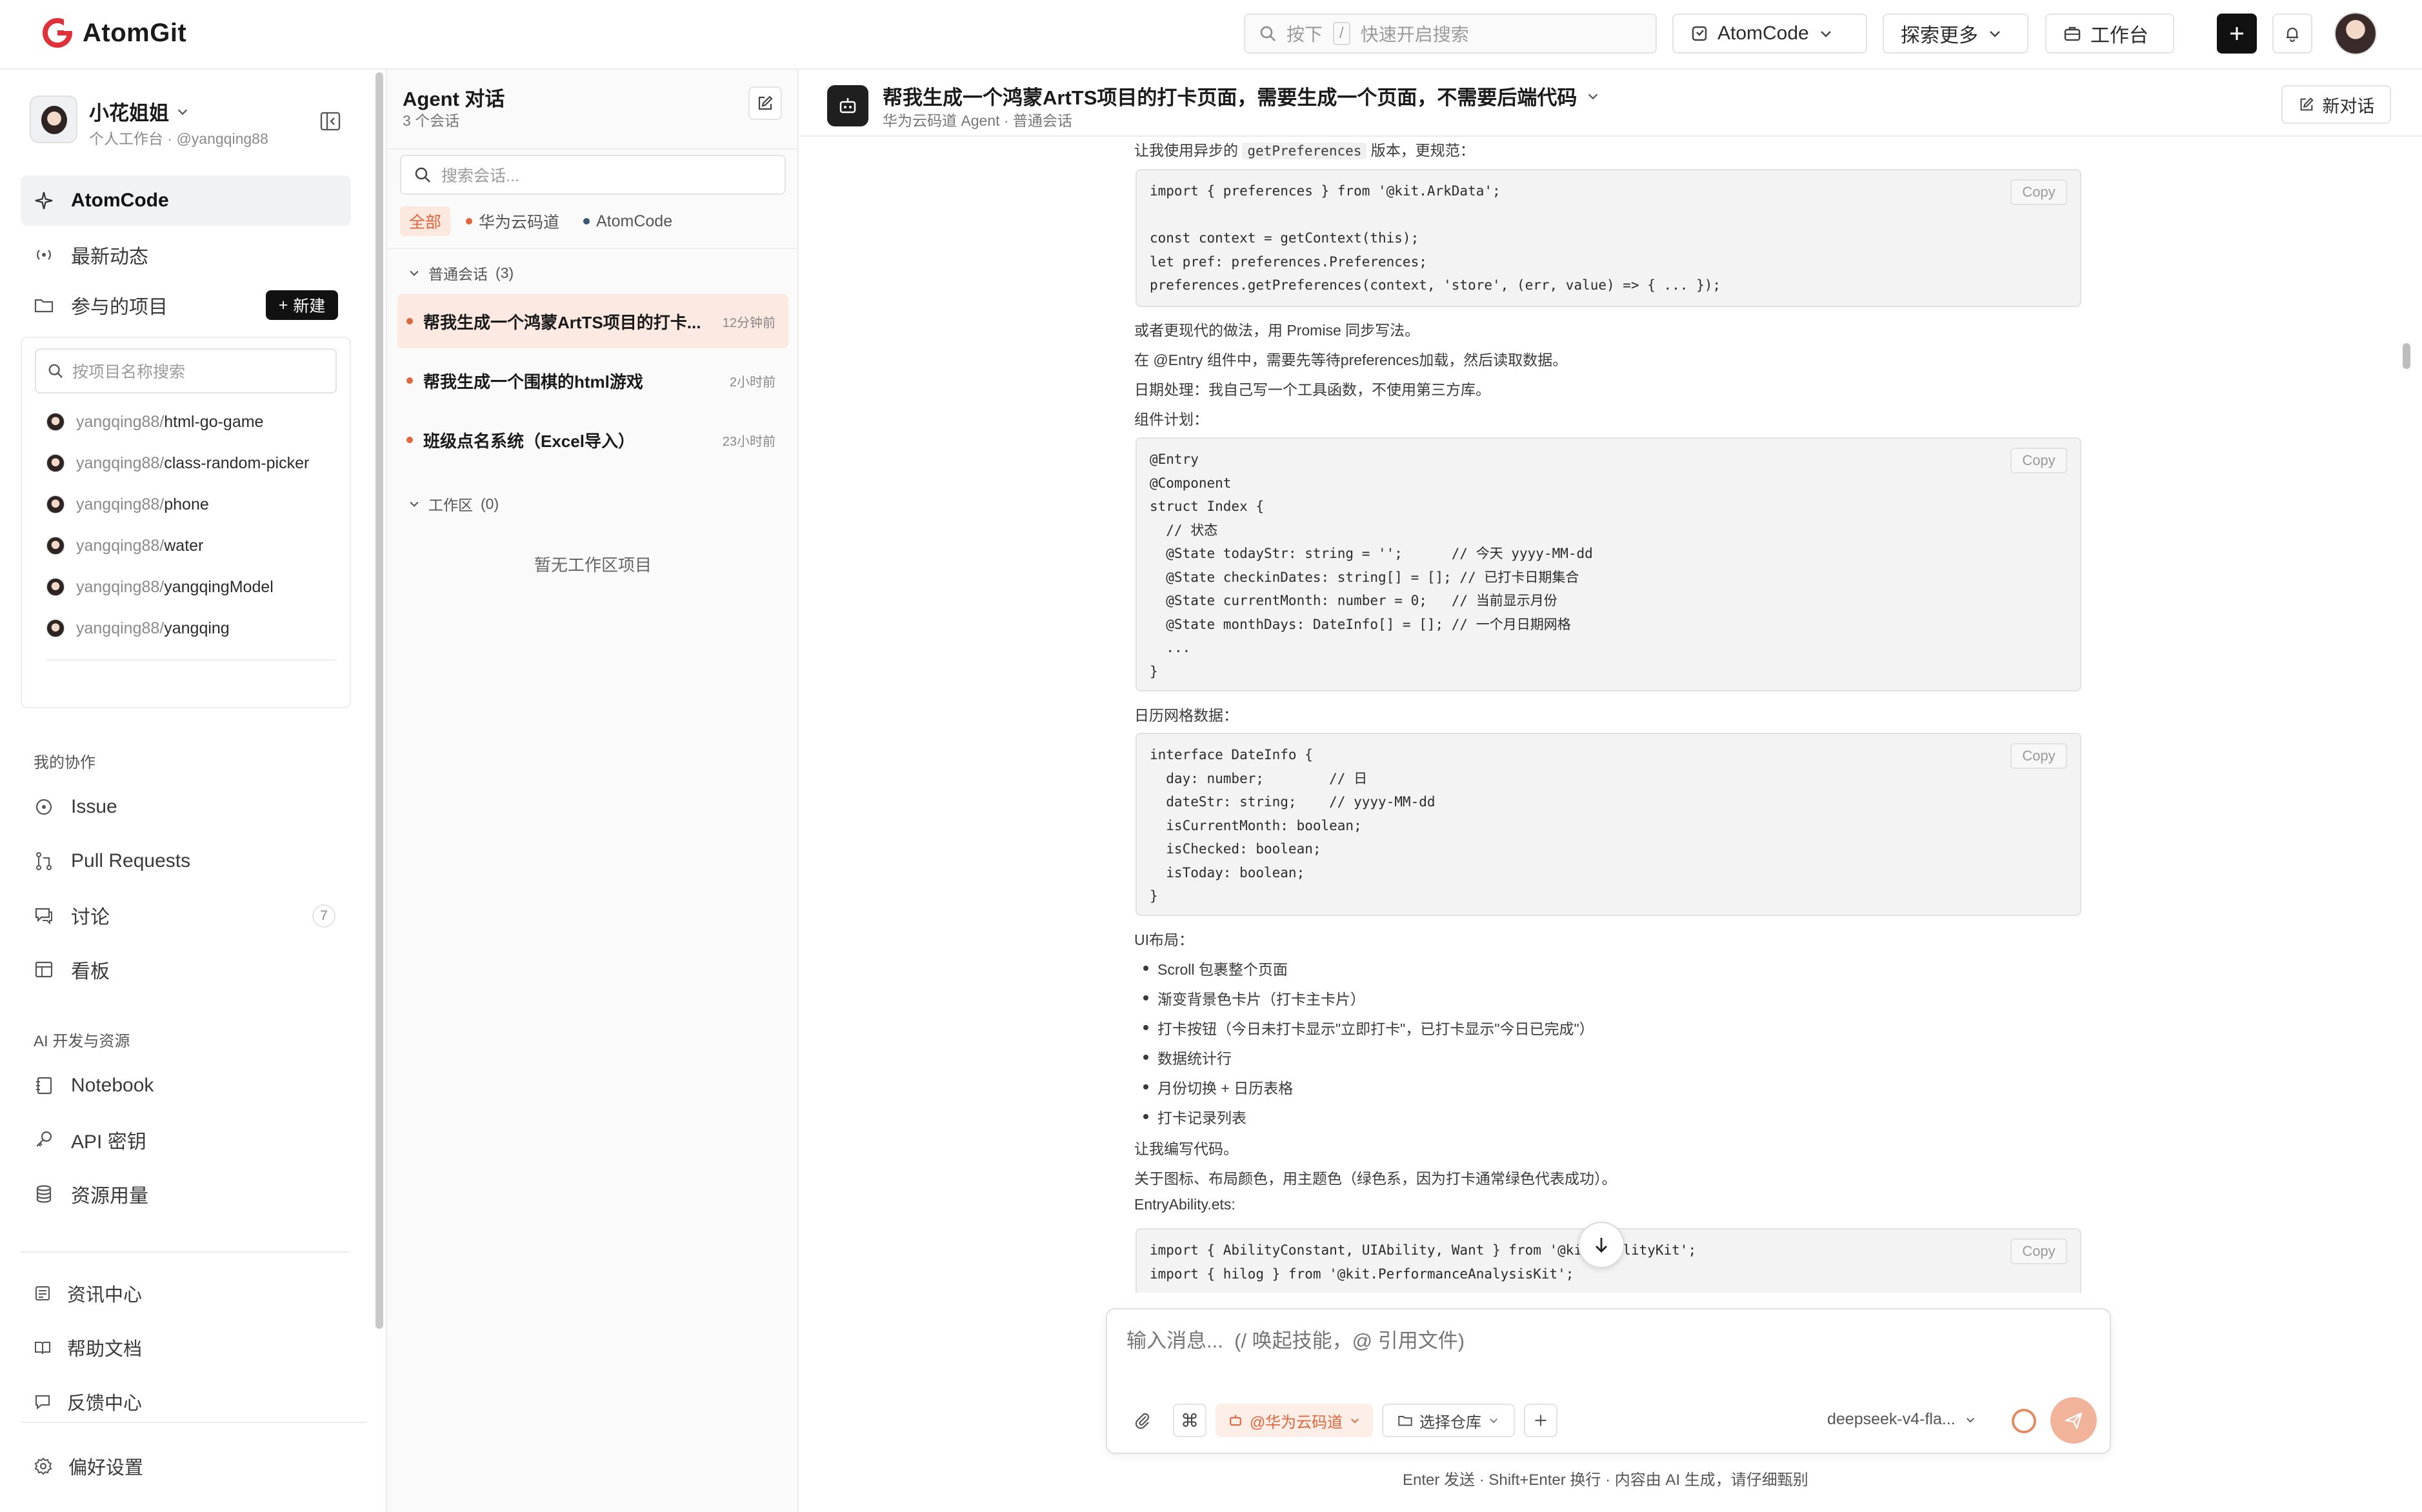 This screenshot has height=1512, width=2422. What do you see at coordinates (1448, 1421) in the screenshot?
I see `select-repo-button: 选择仓库` at bounding box center [1448, 1421].